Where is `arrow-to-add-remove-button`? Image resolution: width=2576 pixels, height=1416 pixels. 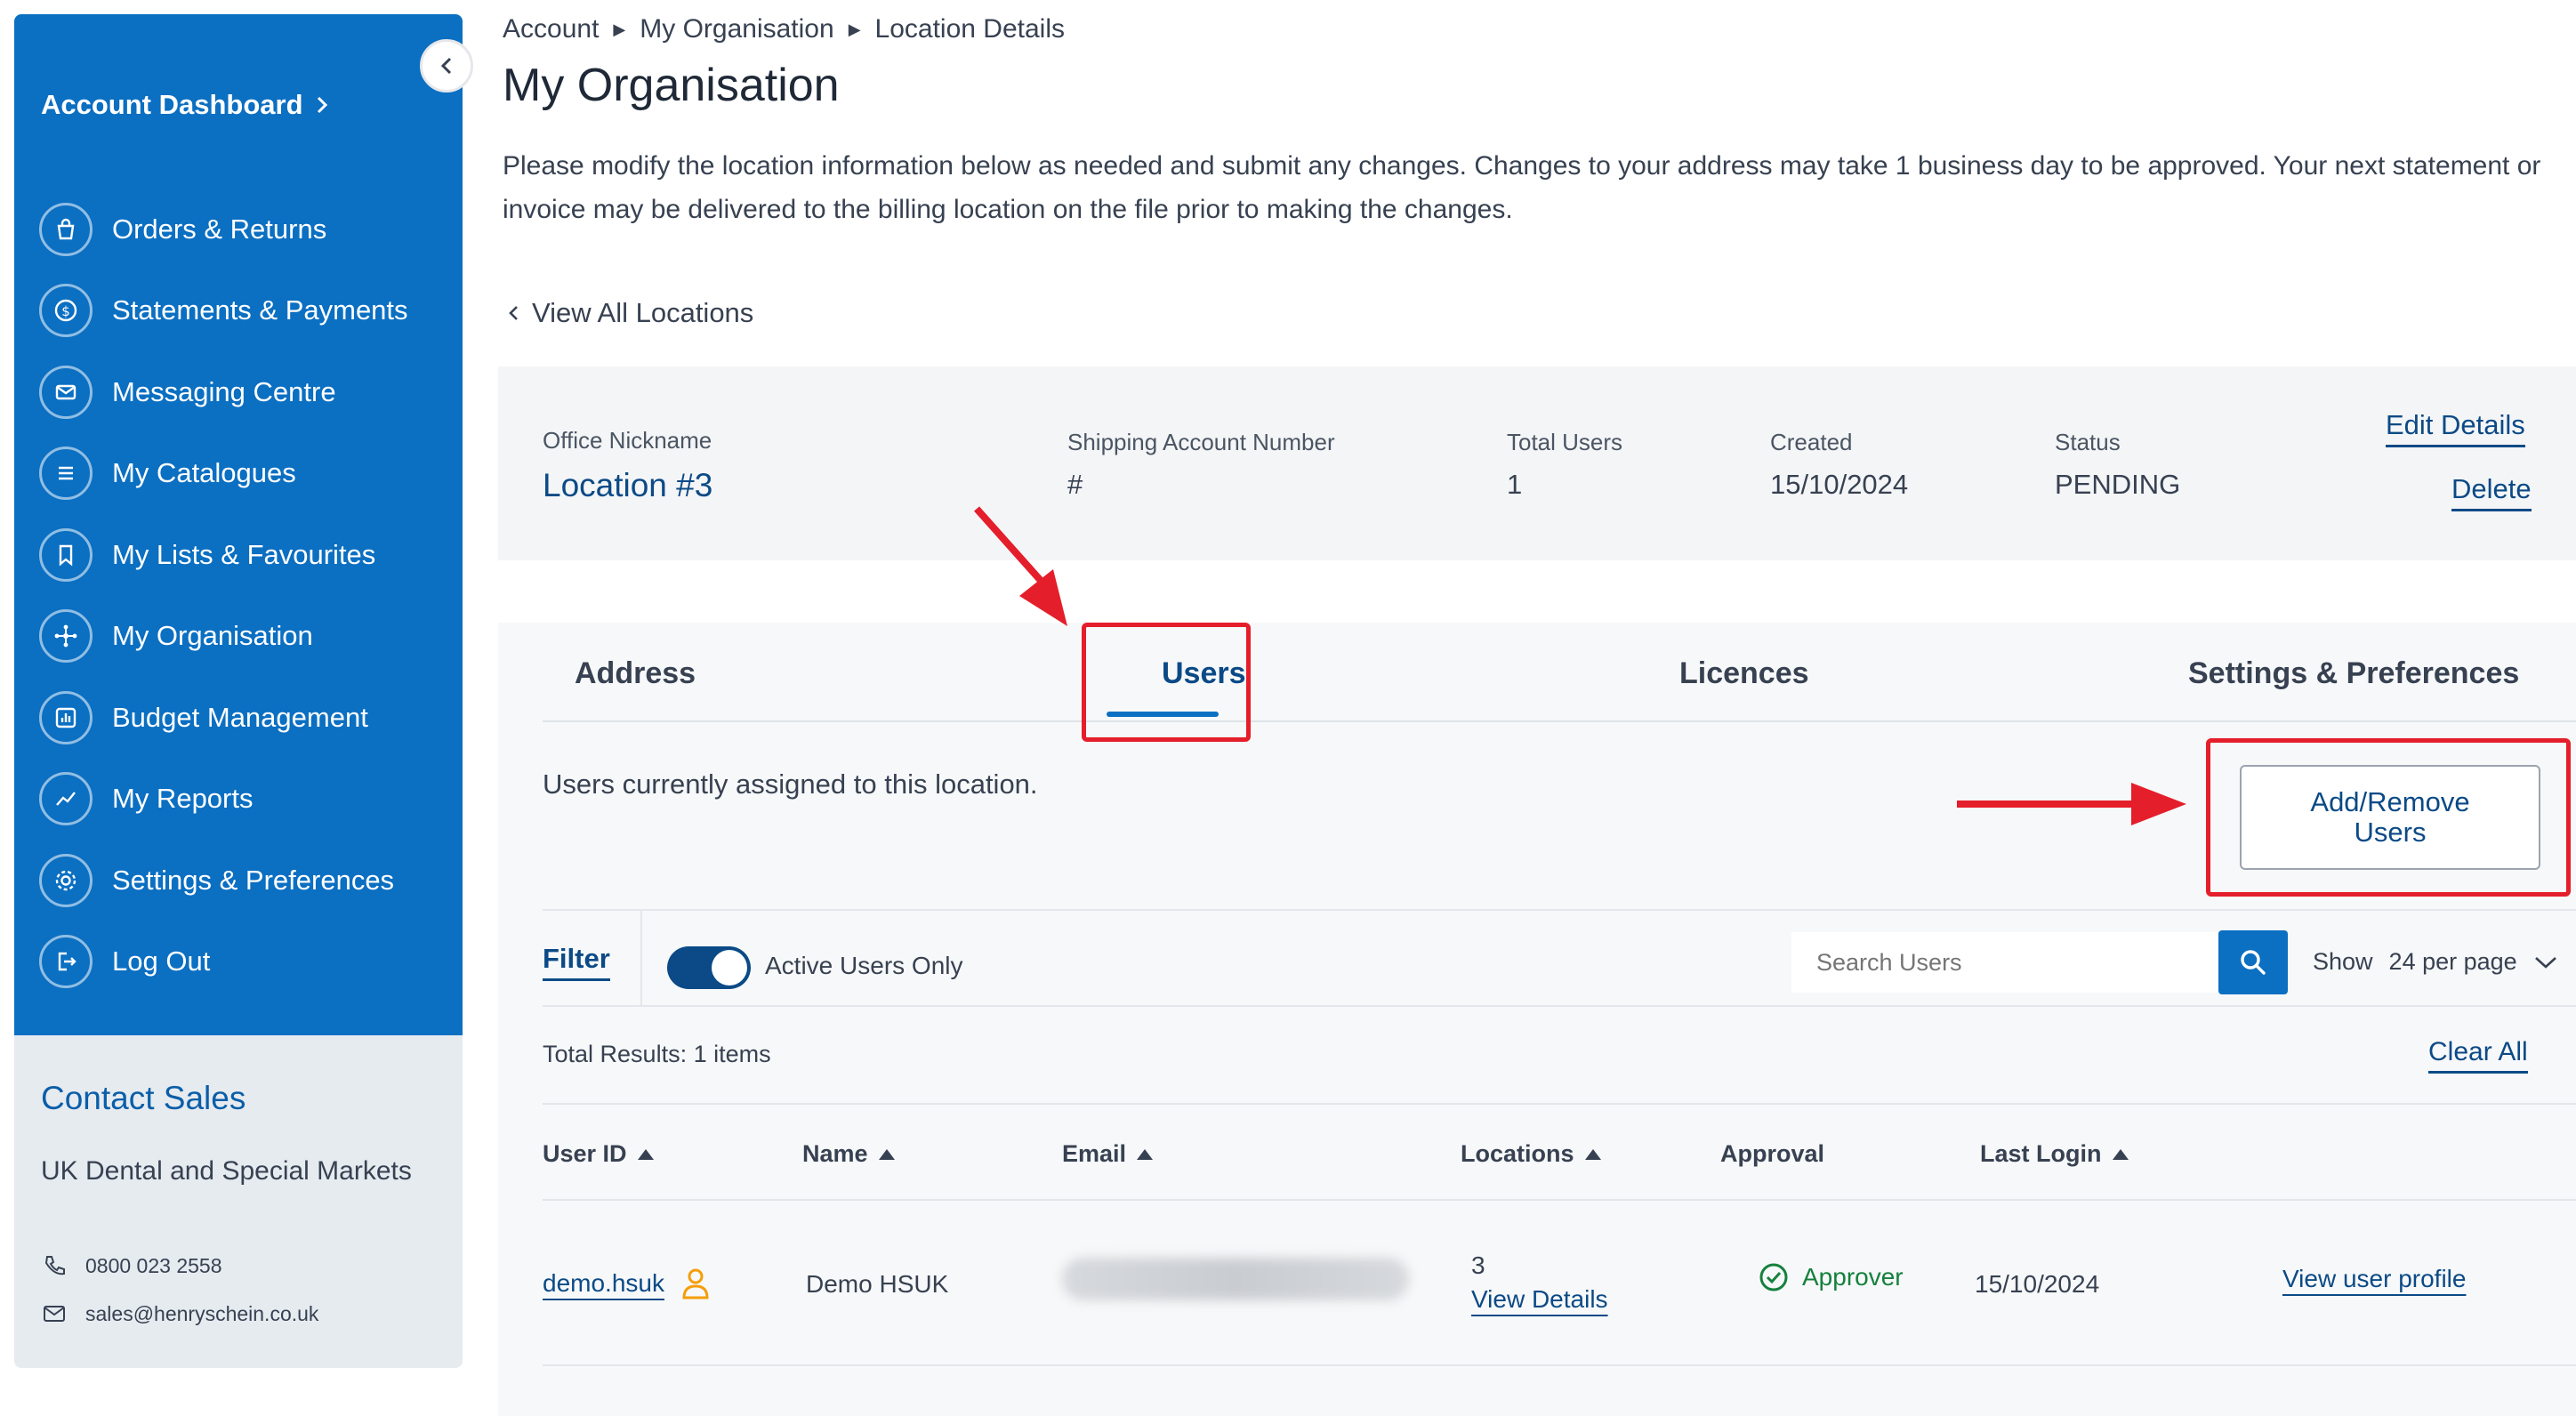
arrow-to-add-remove-button is located at coordinates (2071, 804).